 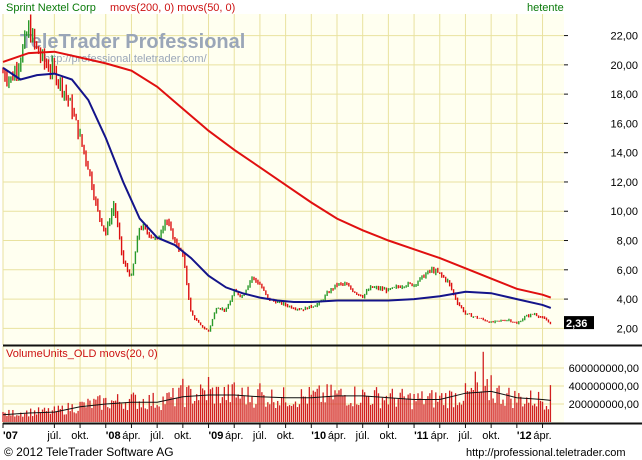 I want to click on price-y-tick-label: 22,00, so click(x=624, y=37).